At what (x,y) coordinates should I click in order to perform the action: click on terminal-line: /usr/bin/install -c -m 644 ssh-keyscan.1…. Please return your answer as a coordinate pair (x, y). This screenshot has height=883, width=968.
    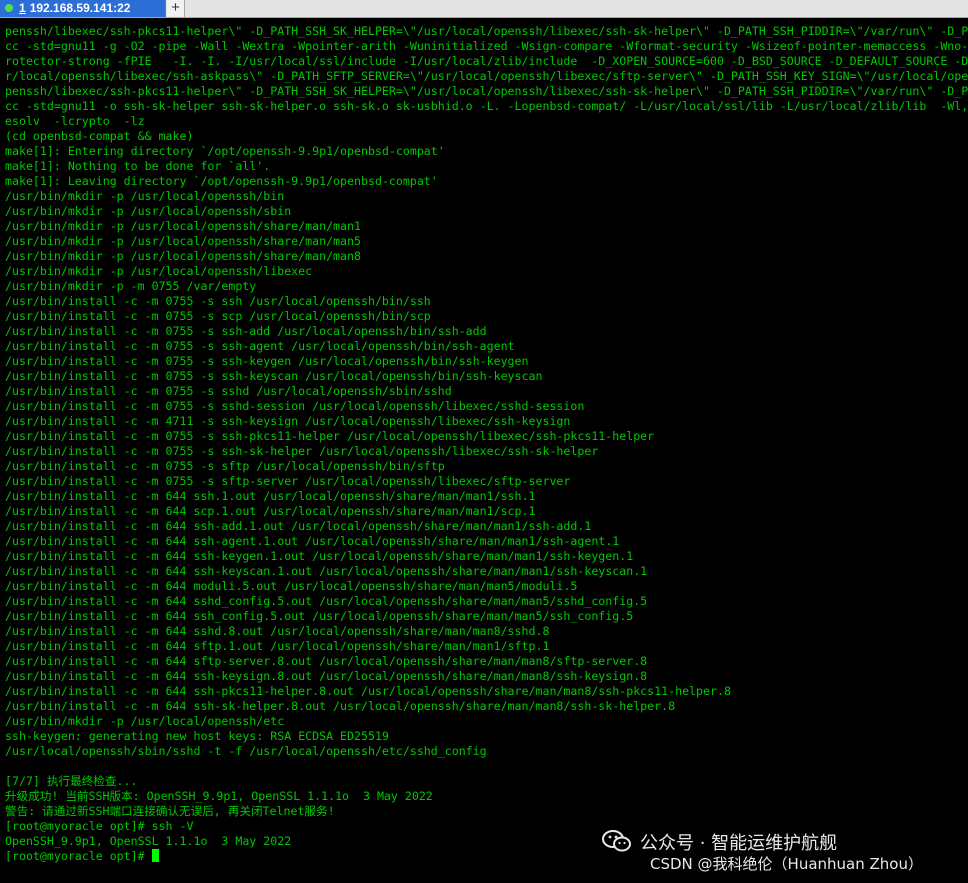
    Looking at the image, I should click on (326, 571).